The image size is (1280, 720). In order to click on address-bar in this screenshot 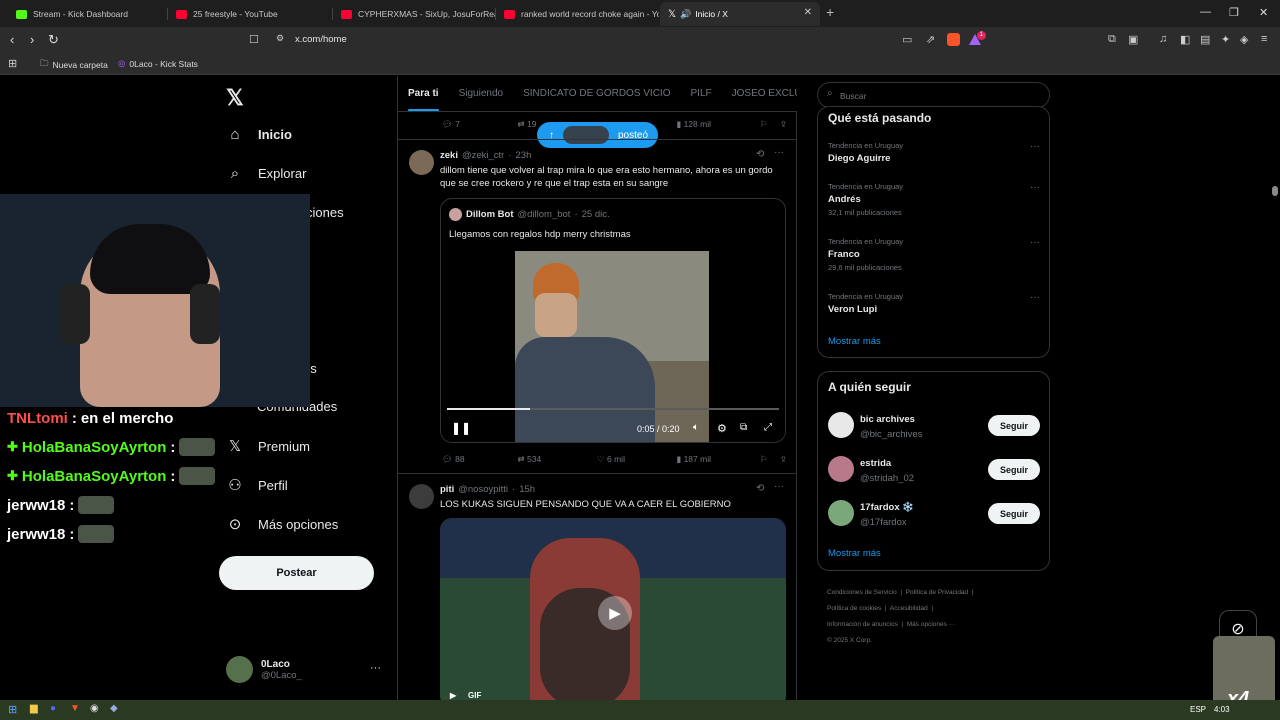, I will do `click(618, 40)`.